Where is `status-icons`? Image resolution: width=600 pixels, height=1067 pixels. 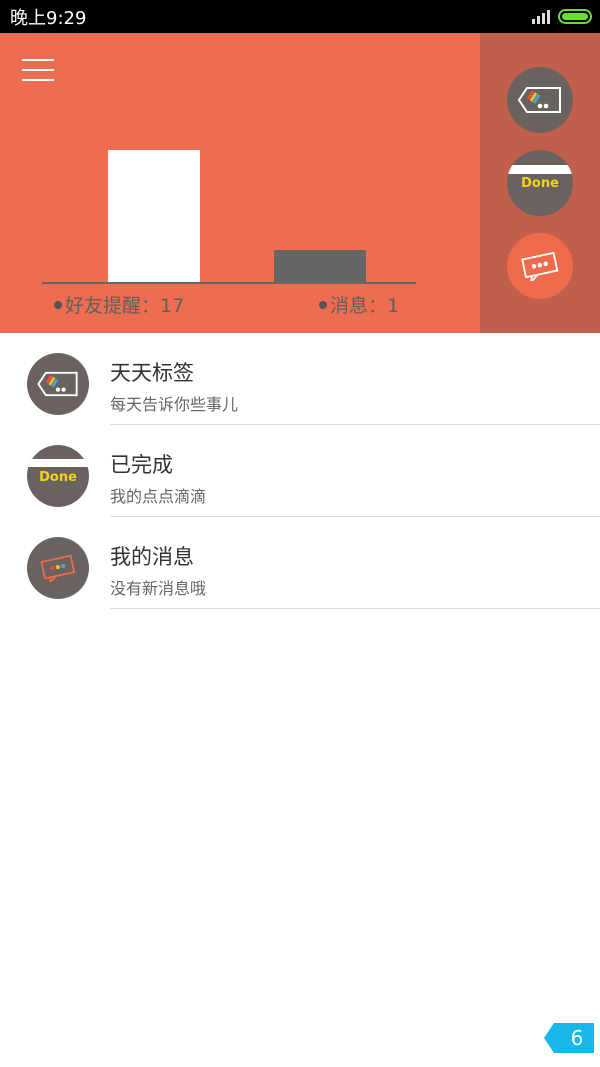
status-icons is located at coordinates (562, 16).